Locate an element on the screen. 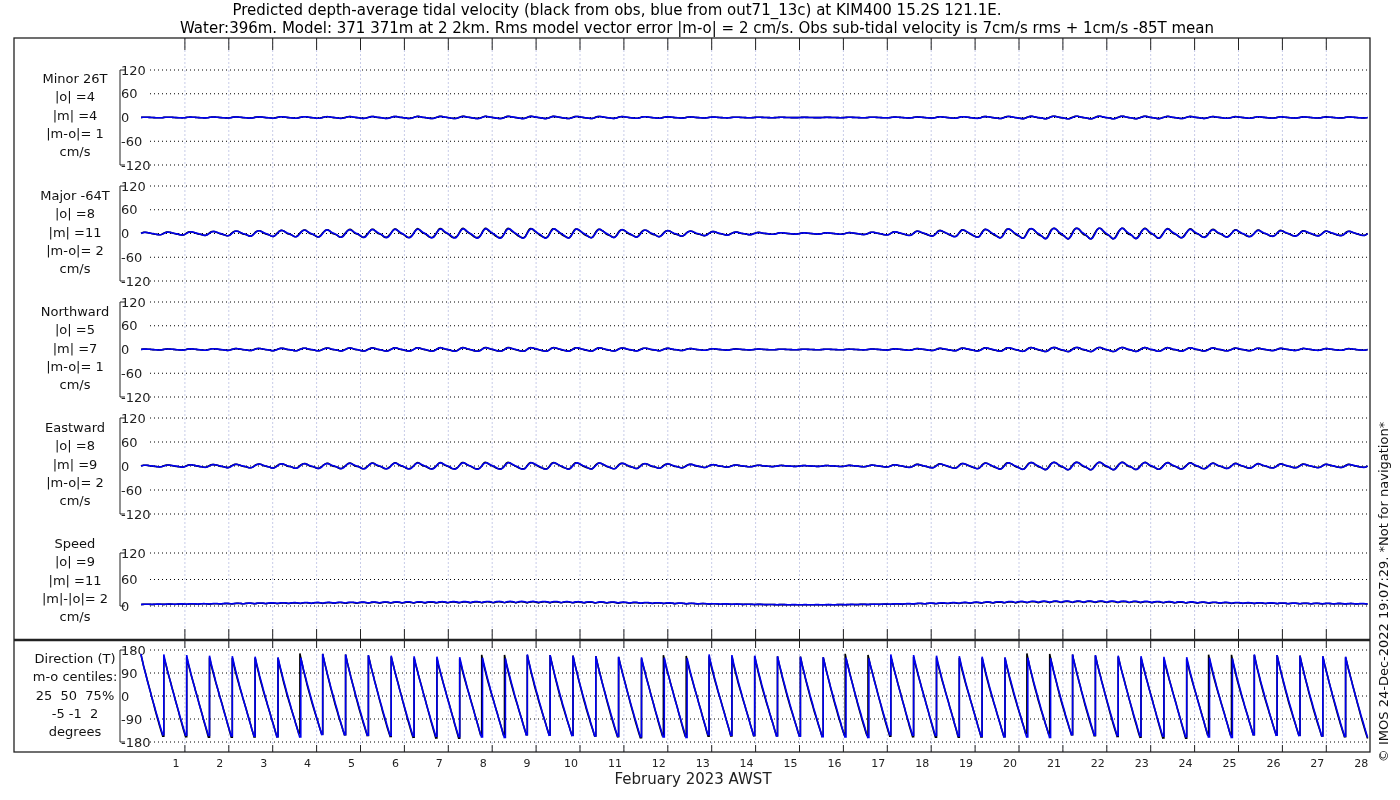 The image size is (1400, 800). axis-tick-label: 10 is located at coordinates (571, 763).